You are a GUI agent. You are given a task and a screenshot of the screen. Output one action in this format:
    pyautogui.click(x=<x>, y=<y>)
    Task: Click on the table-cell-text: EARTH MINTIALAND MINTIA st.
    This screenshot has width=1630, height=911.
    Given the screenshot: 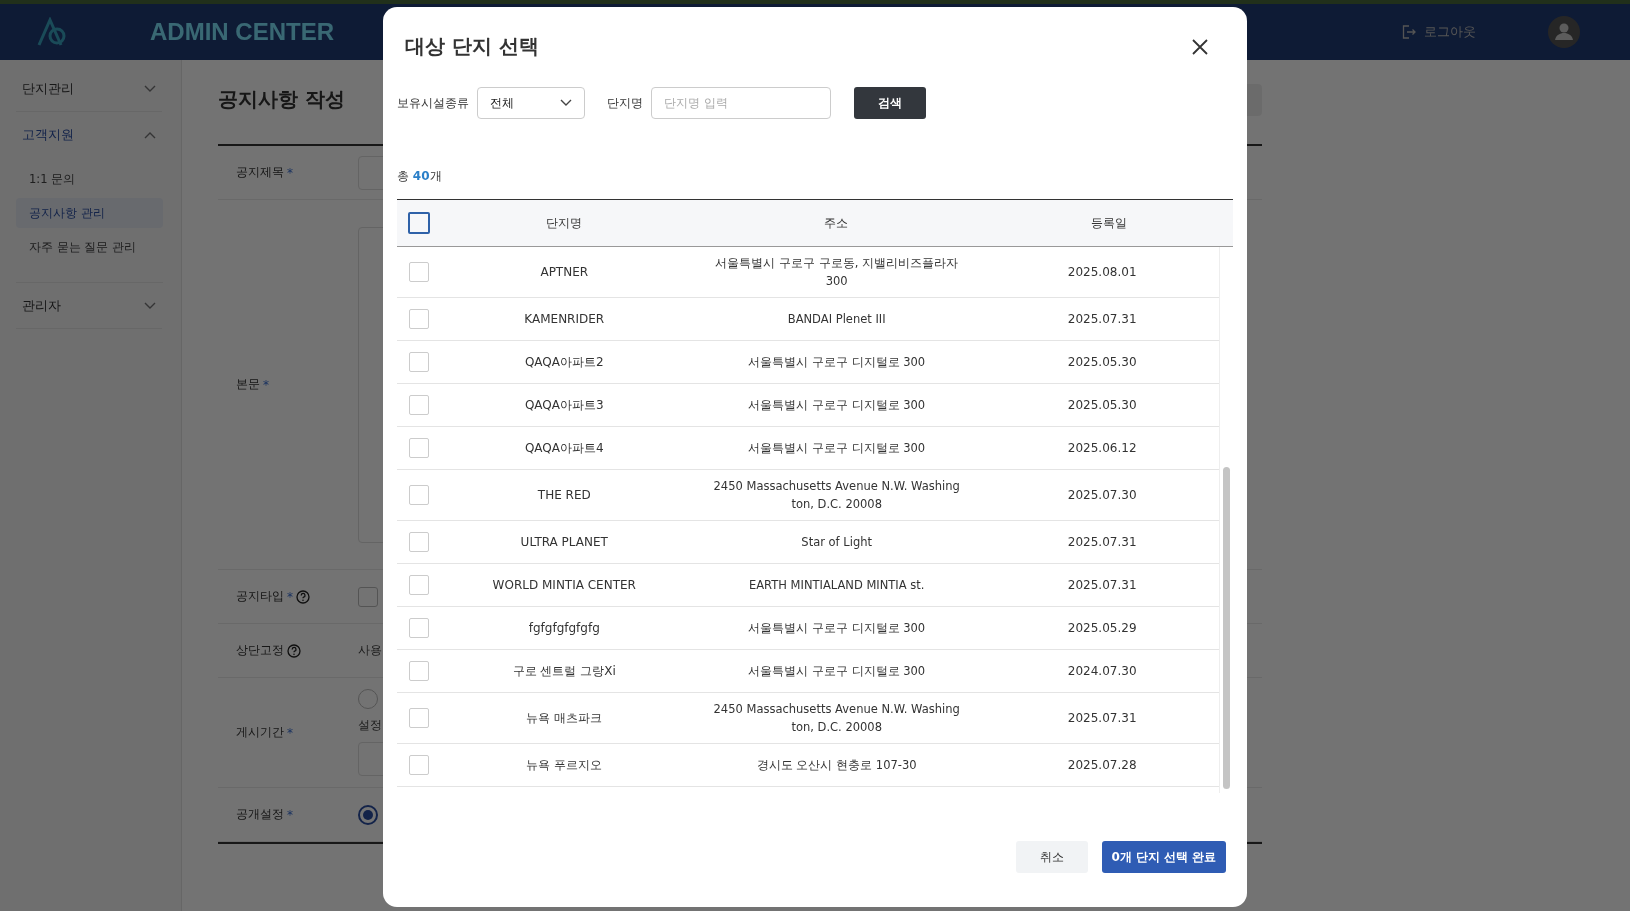 What is the action you would take?
    pyautogui.click(x=836, y=585)
    